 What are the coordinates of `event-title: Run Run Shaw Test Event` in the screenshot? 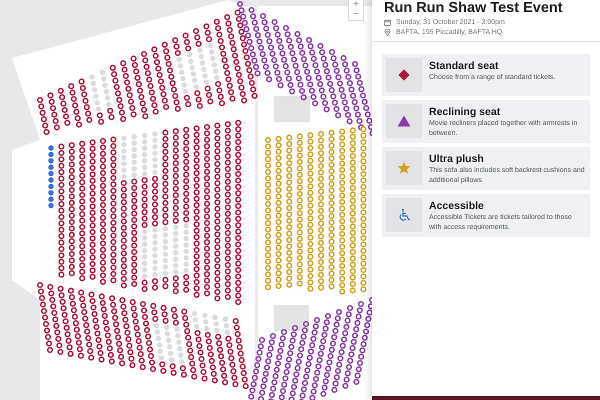 It's located at (474, 8).